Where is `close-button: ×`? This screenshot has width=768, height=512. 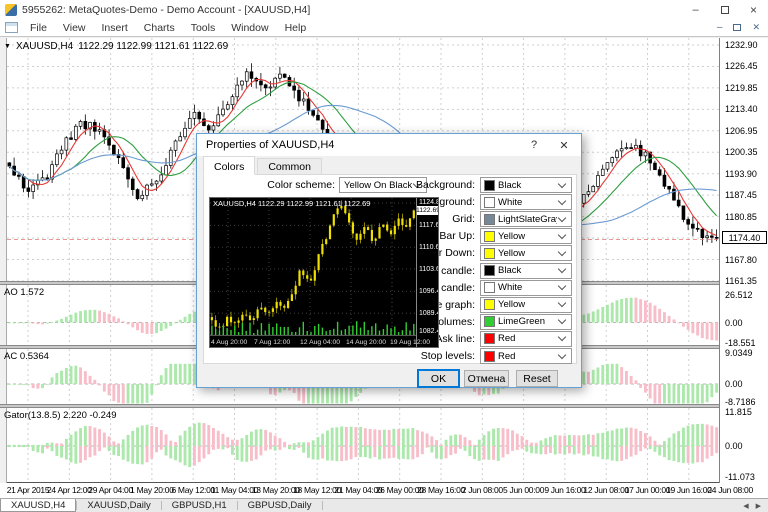
close-button: × is located at coordinates (753, 9).